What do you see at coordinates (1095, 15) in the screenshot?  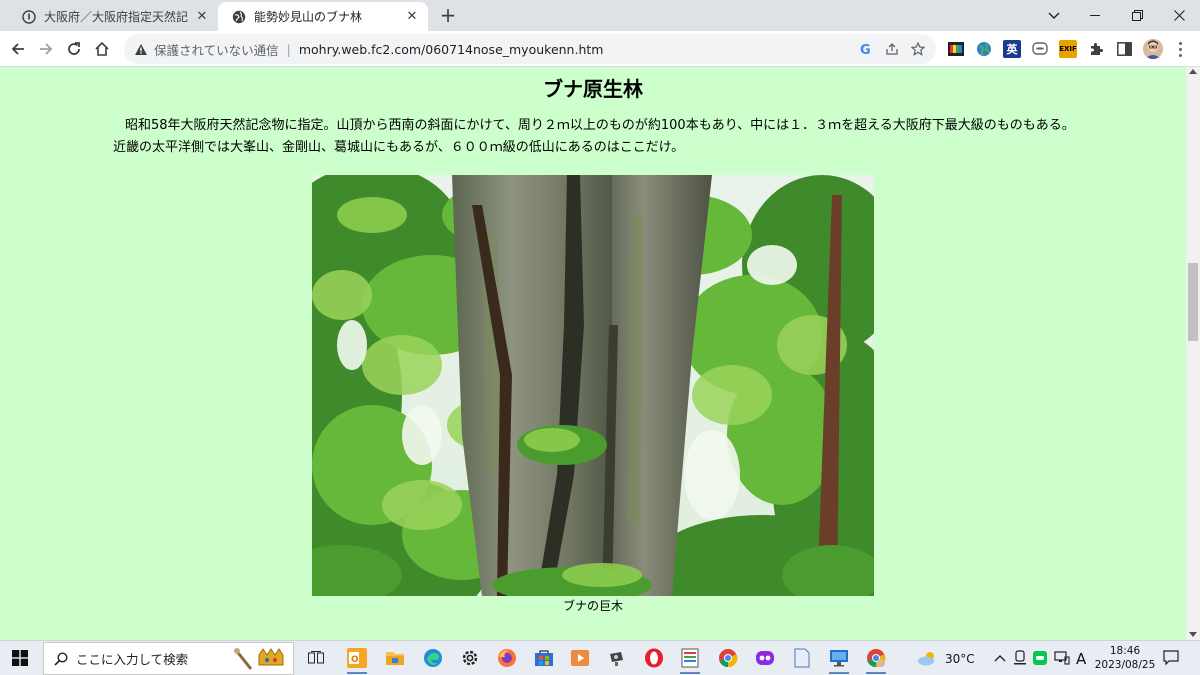 I see `minimize-button` at bounding box center [1095, 15].